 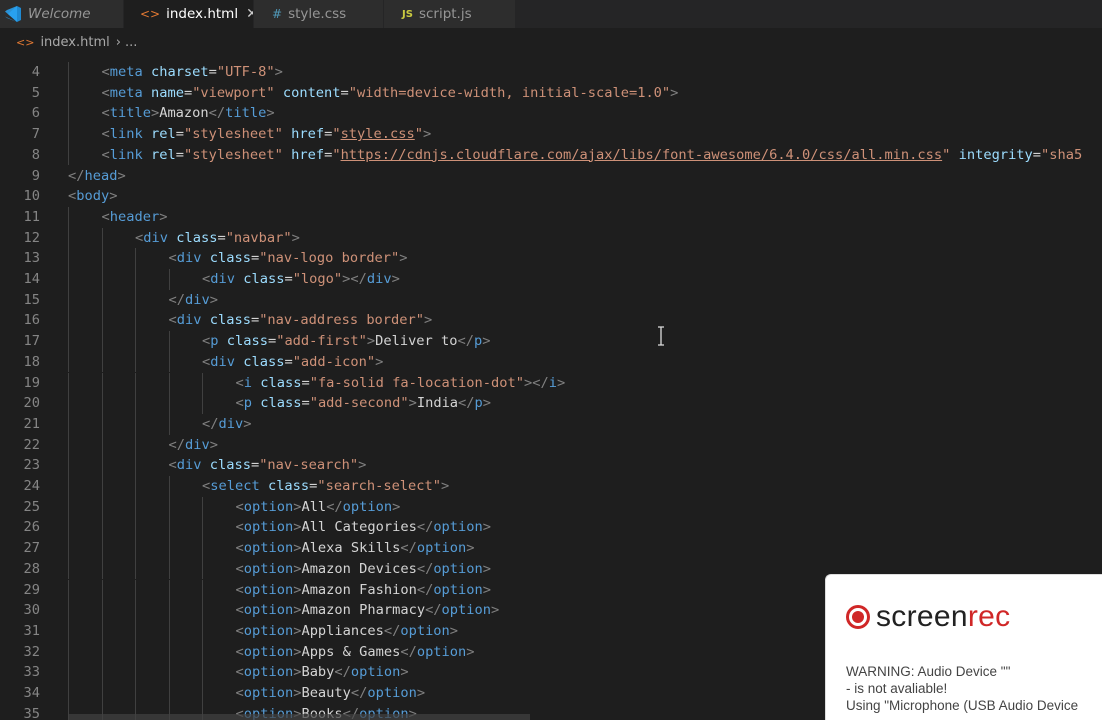 What do you see at coordinates (378, 134) in the screenshot?
I see `code-token: style.css` at bounding box center [378, 134].